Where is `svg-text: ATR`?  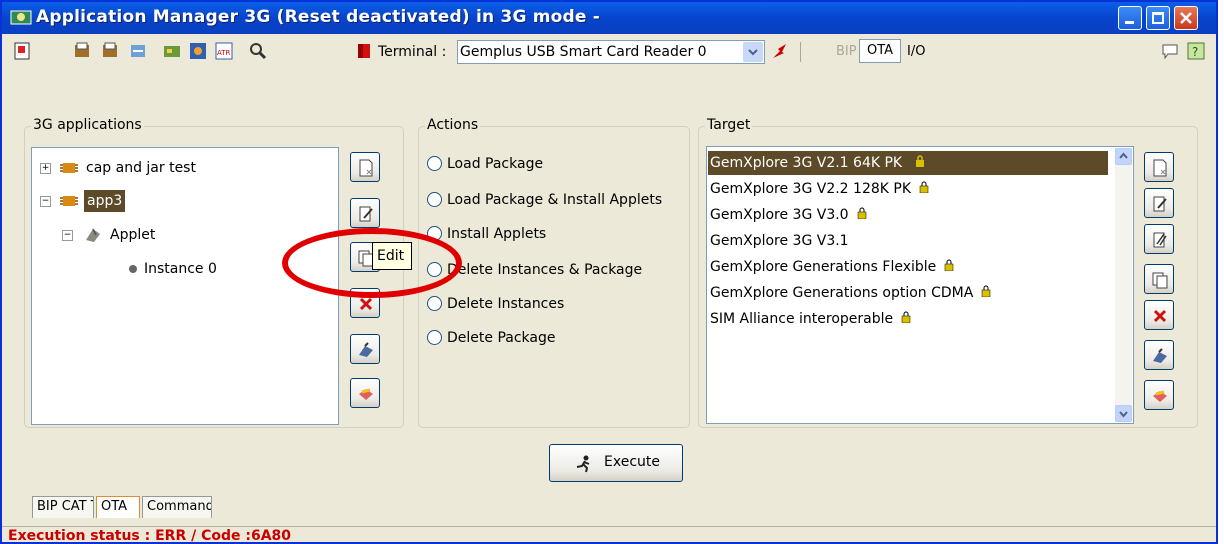
svg-text: ATR is located at coordinates (224, 53).